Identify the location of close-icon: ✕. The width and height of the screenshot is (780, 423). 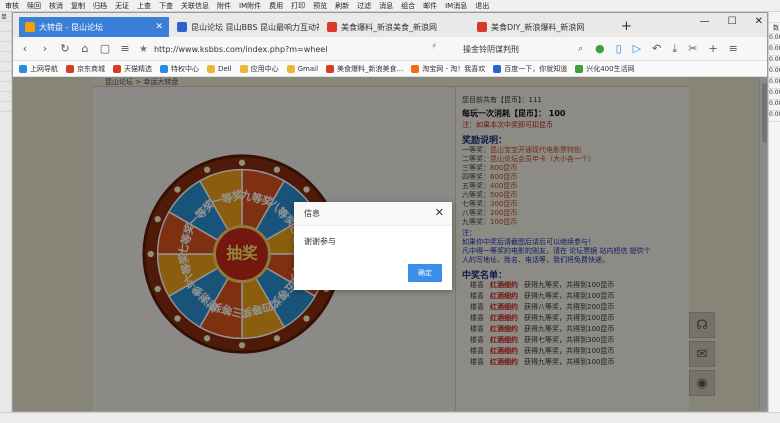
(439, 212).